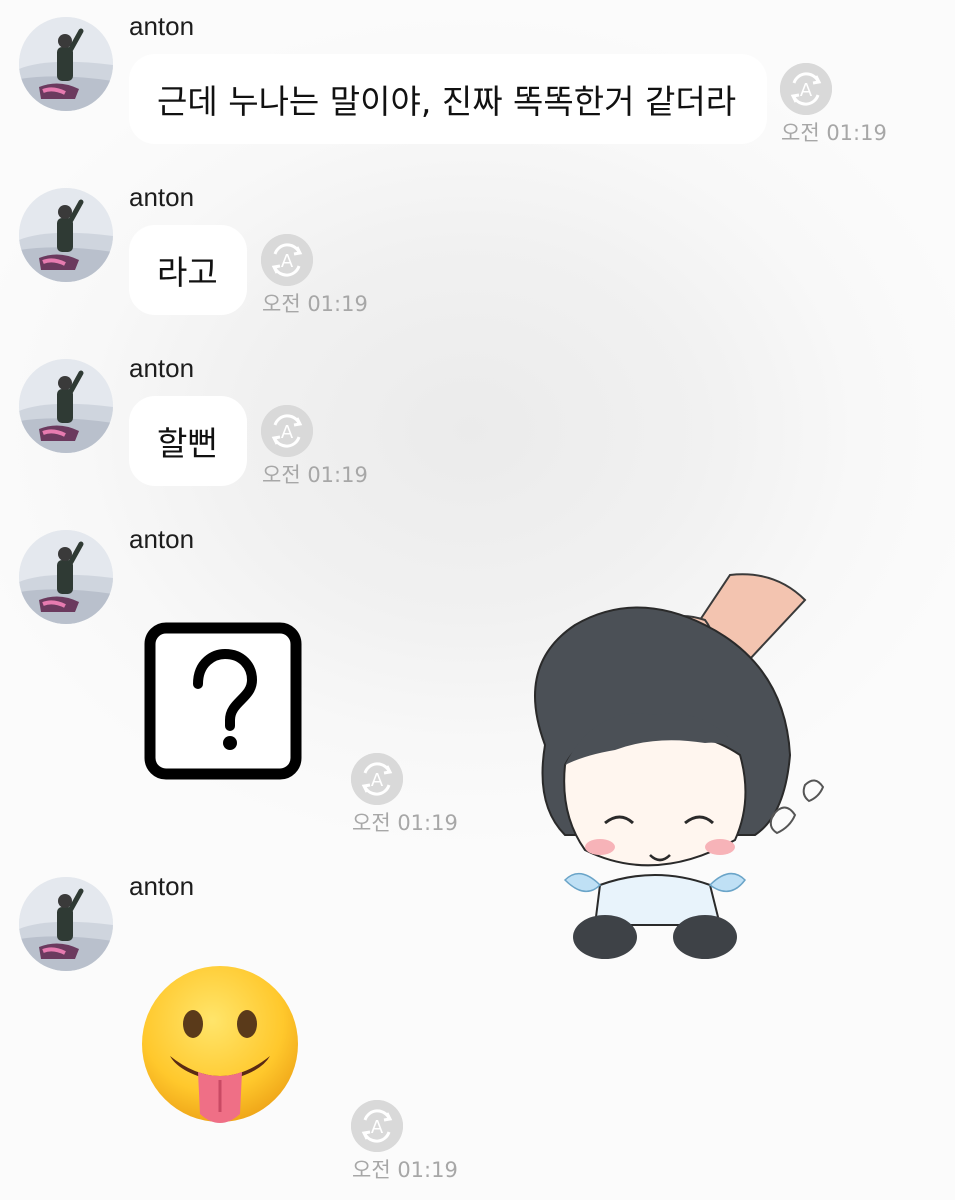  I want to click on message-bubble: 할뻔, so click(188, 441).